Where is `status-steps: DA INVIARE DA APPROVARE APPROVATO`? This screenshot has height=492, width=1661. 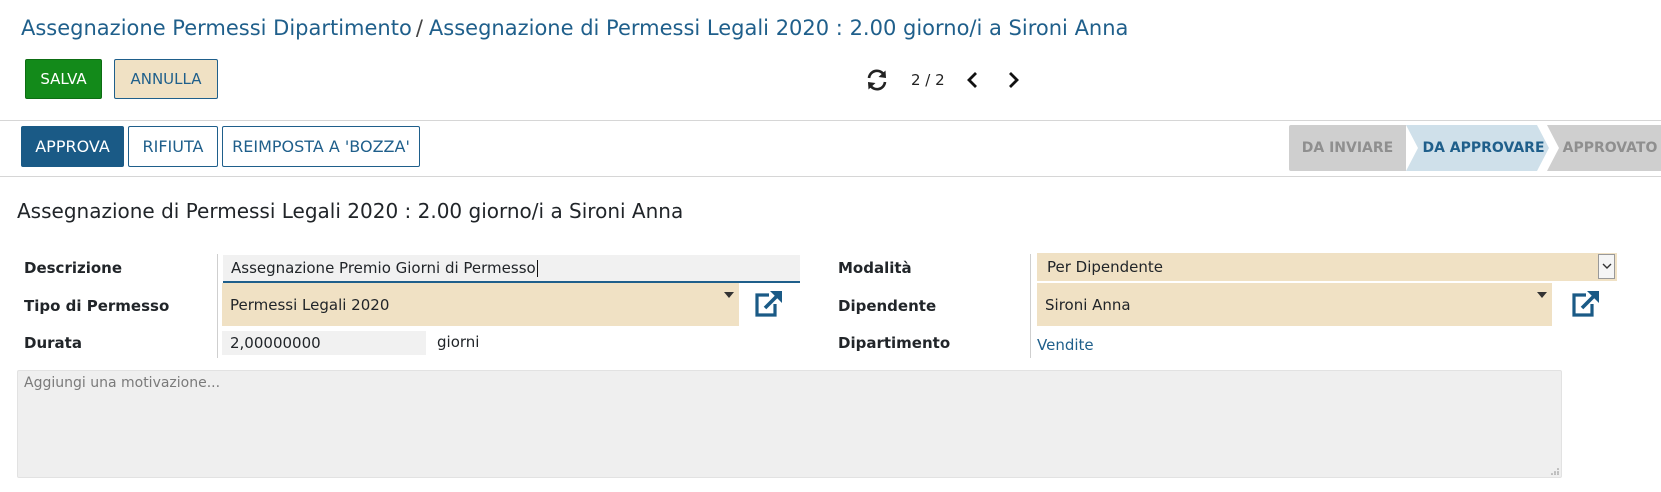
status-steps: DA INVIARE DA APPROVARE APPROVATO is located at coordinates (1475, 148).